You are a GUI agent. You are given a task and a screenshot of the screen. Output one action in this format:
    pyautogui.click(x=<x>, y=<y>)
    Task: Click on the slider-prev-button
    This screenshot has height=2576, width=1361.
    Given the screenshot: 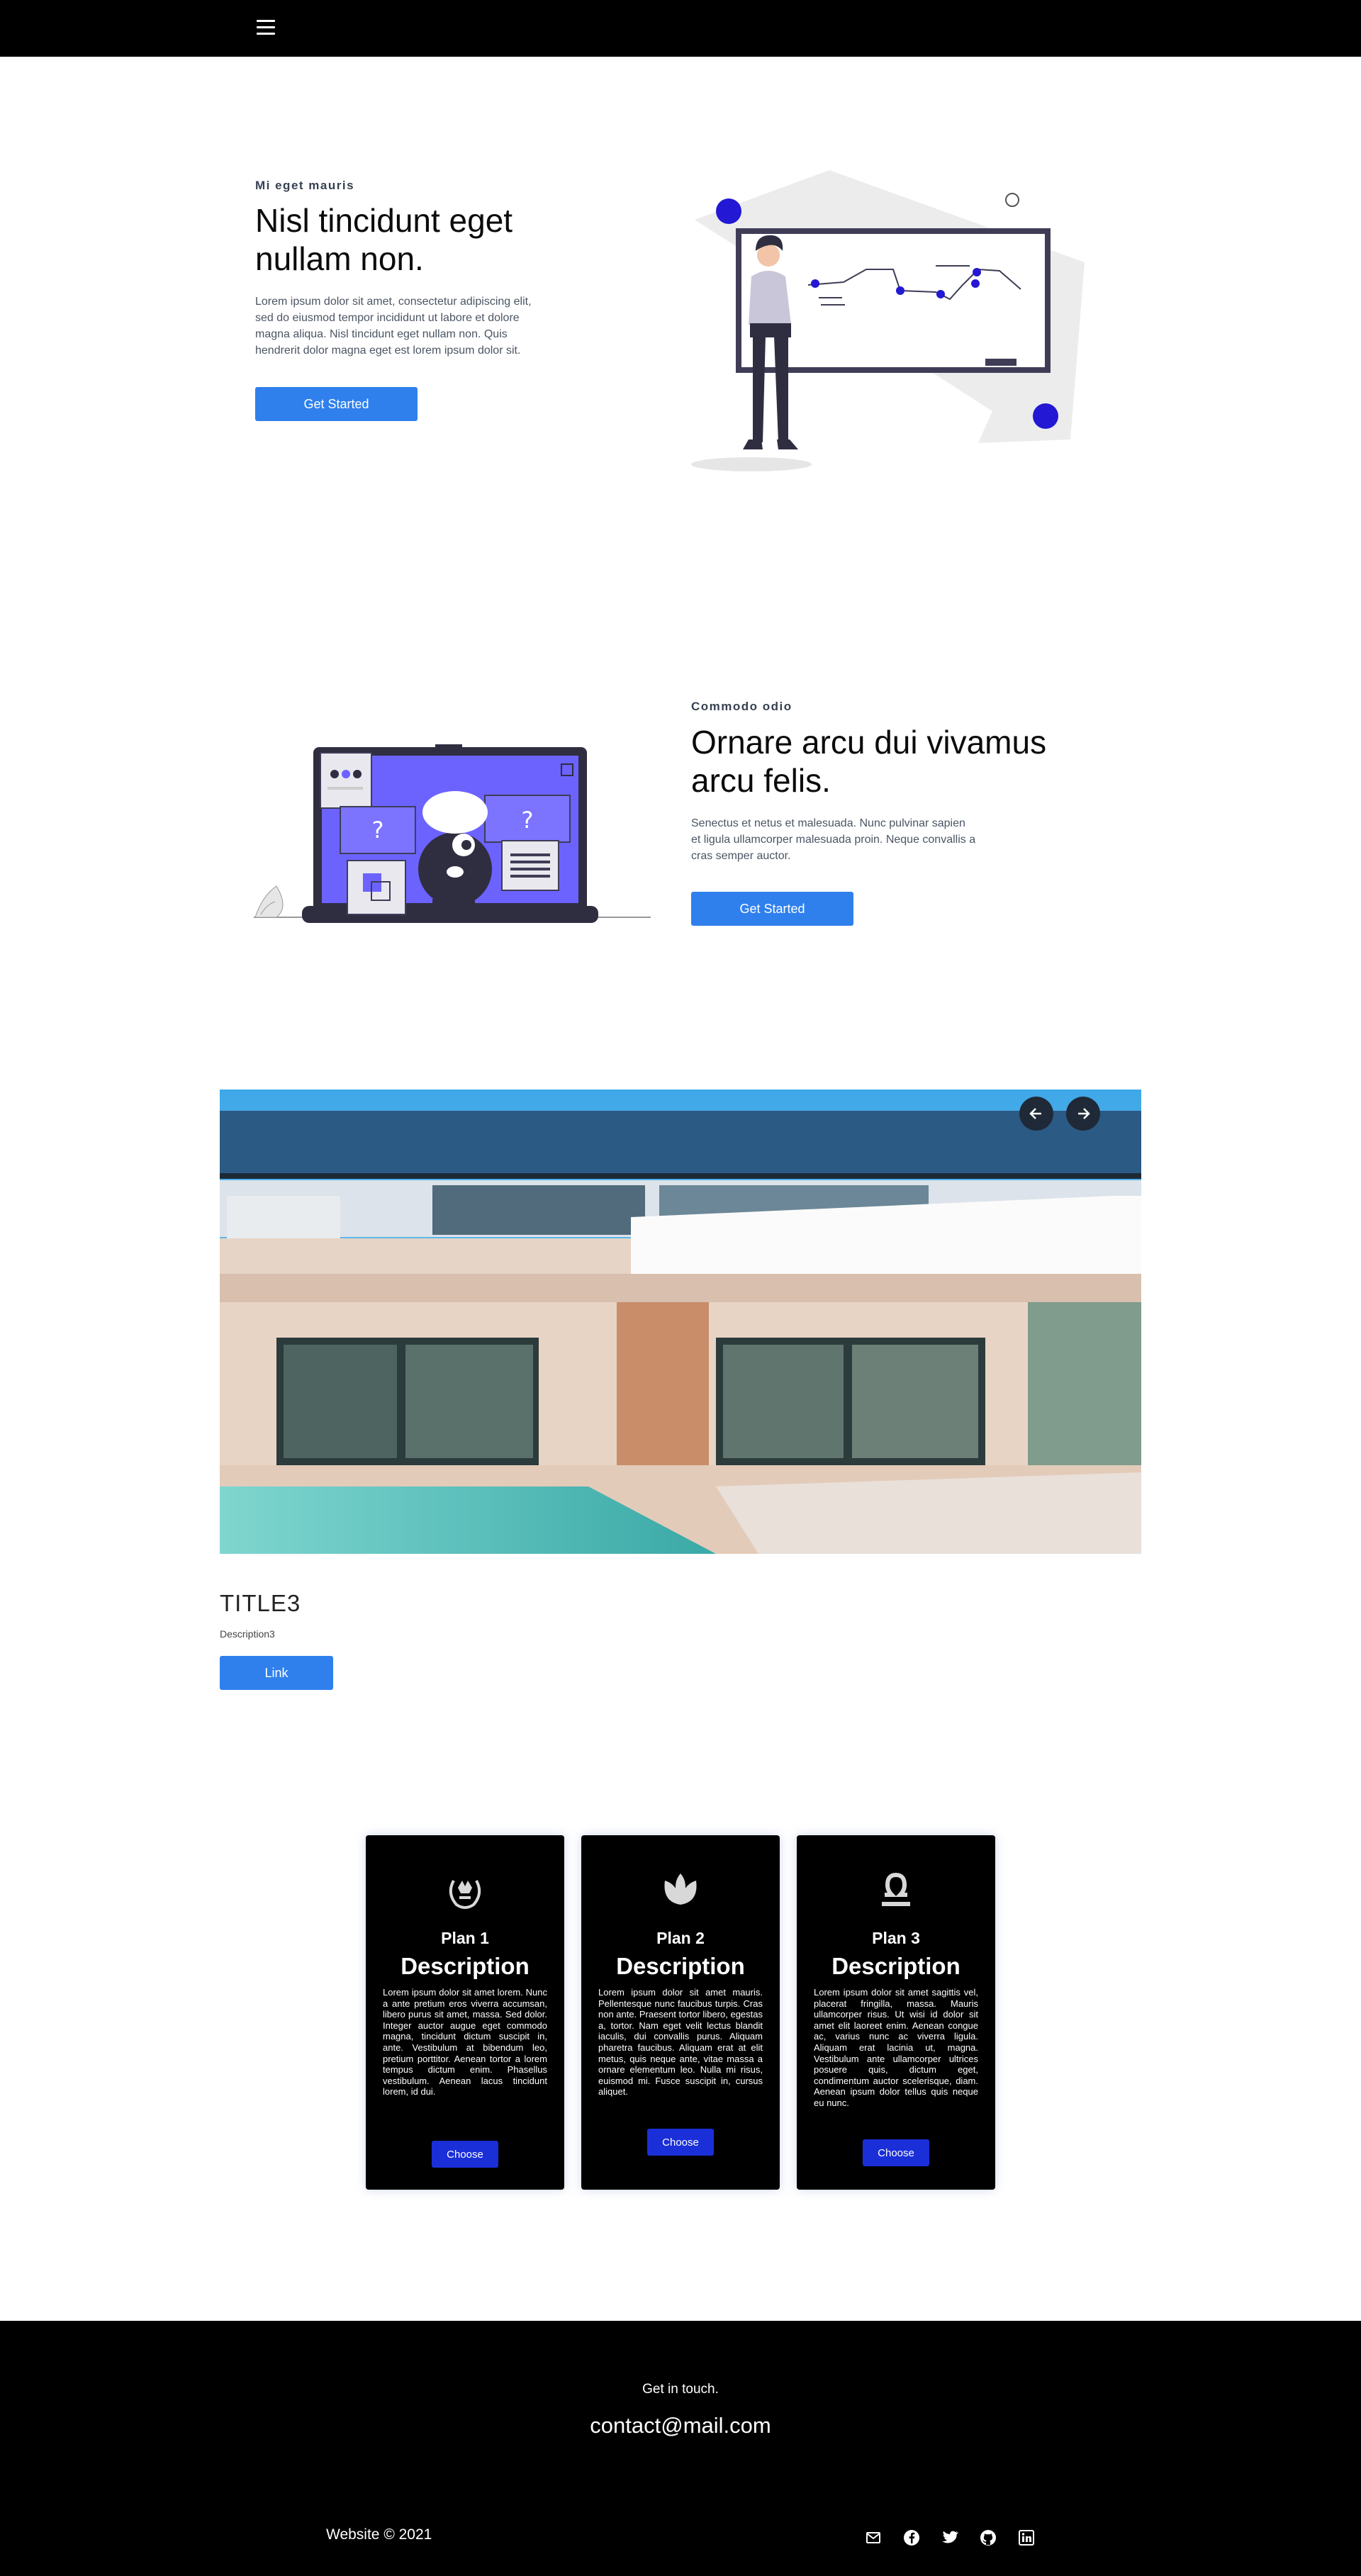 What is the action you would take?
    pyautogui.click(x=1036, y=1114)
    